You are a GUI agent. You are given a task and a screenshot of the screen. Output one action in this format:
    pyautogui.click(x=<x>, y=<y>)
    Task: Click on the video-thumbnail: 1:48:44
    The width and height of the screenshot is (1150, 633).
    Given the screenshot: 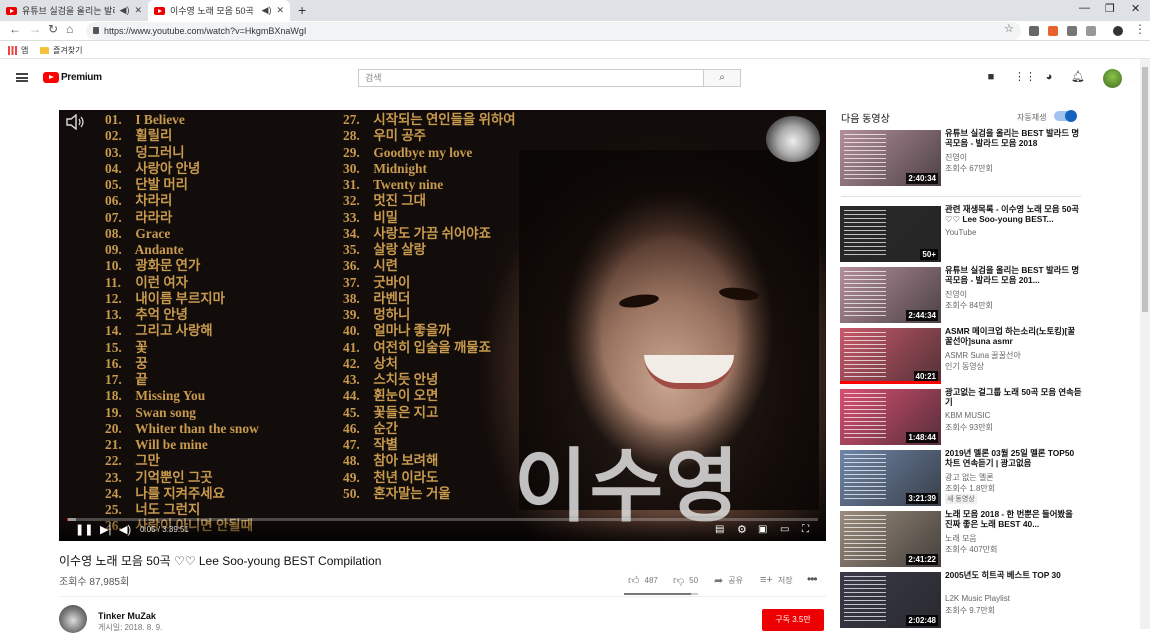 What is the action you would take?
    pyautogui.click(x=890, y=417)
    